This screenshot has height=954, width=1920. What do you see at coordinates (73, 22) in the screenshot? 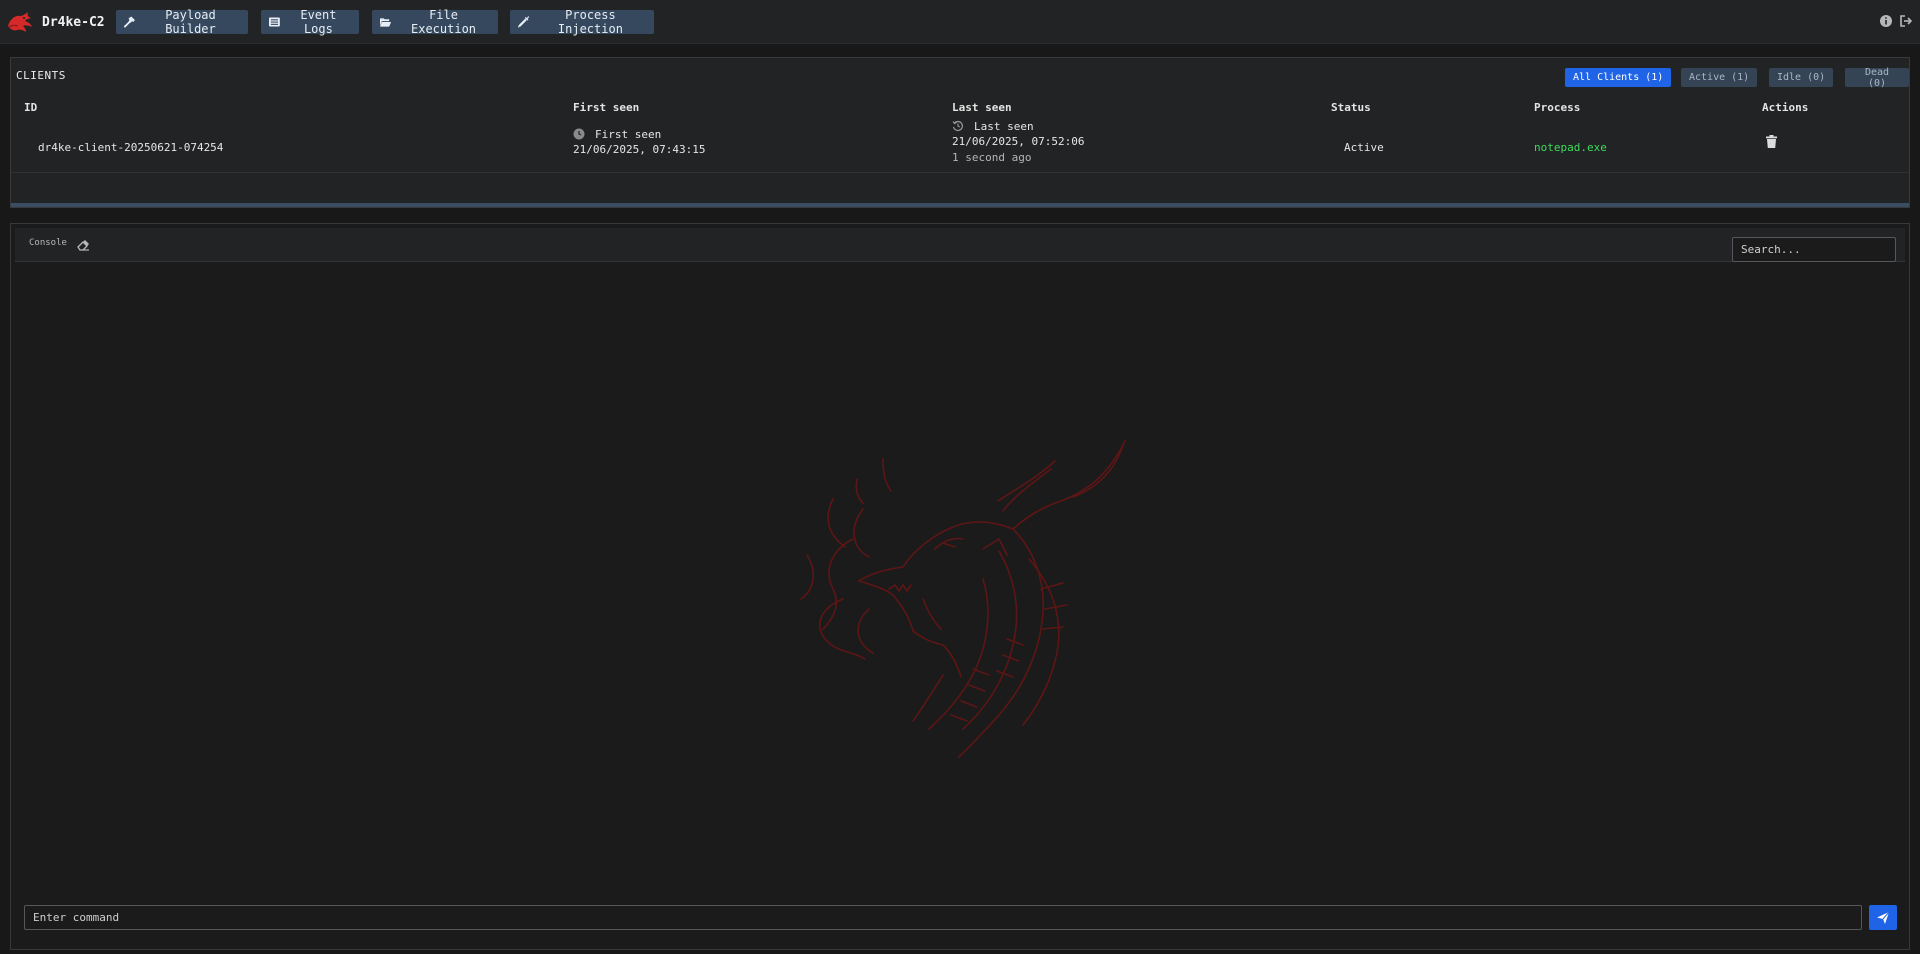
I see `app-title: Dr4ke-C2` at bounding box center [73, 22].